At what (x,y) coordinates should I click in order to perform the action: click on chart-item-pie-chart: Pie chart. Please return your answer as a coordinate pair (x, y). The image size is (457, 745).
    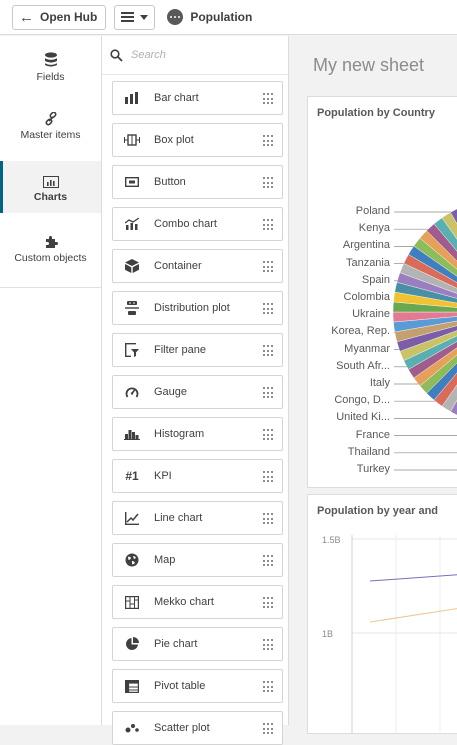
    Looking at the image, I should click on (197, 644).